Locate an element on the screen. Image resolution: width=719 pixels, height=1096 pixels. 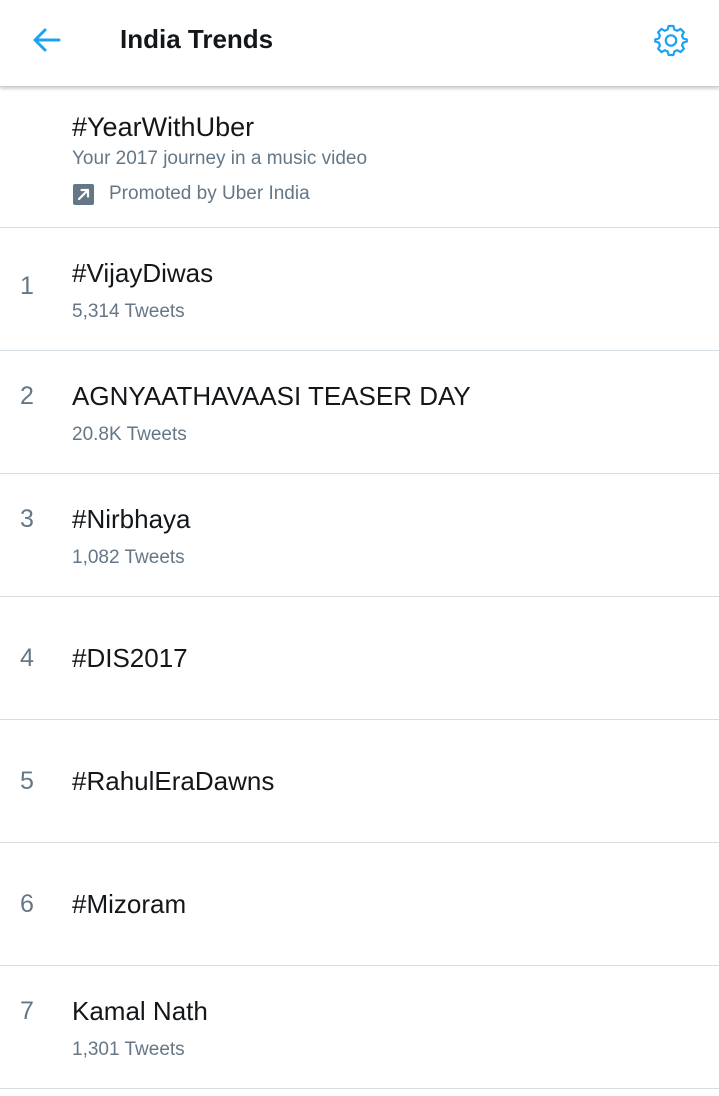
trend-rank: 5 is located at coordinates (27, 781).